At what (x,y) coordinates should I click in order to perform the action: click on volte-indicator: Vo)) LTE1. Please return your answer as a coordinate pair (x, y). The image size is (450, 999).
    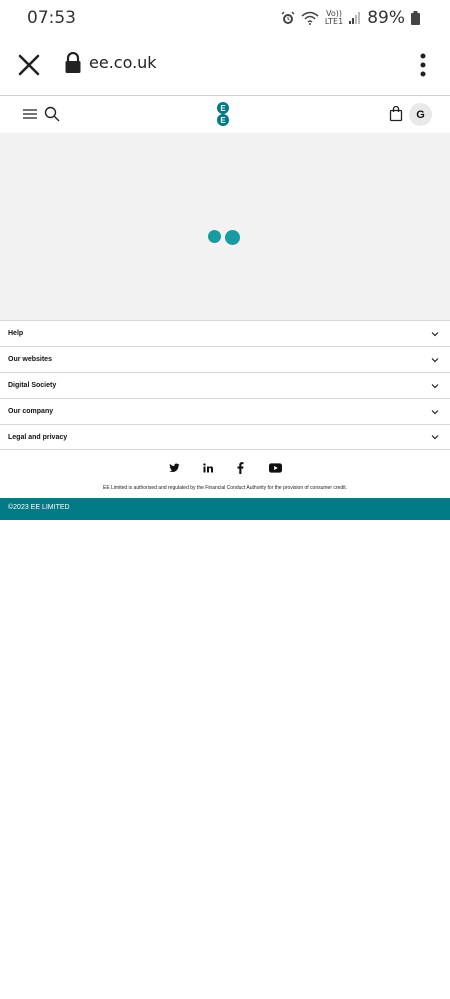
    Looking at the image, I should click on (334, 17).